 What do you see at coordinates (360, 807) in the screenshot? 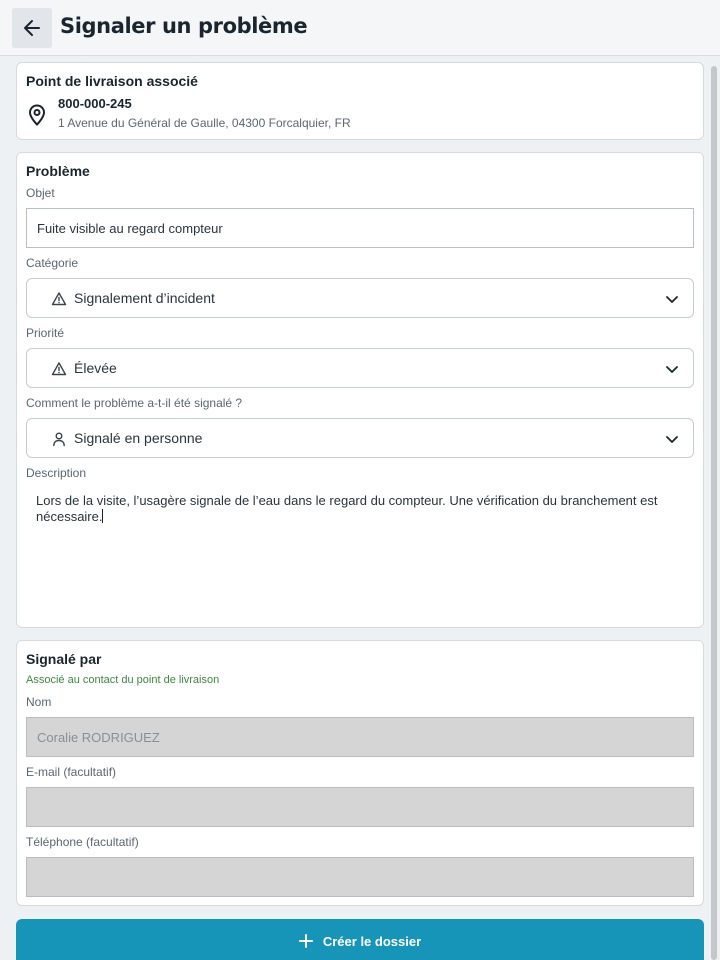
I see `email-input` at bounding box center [360, 807].